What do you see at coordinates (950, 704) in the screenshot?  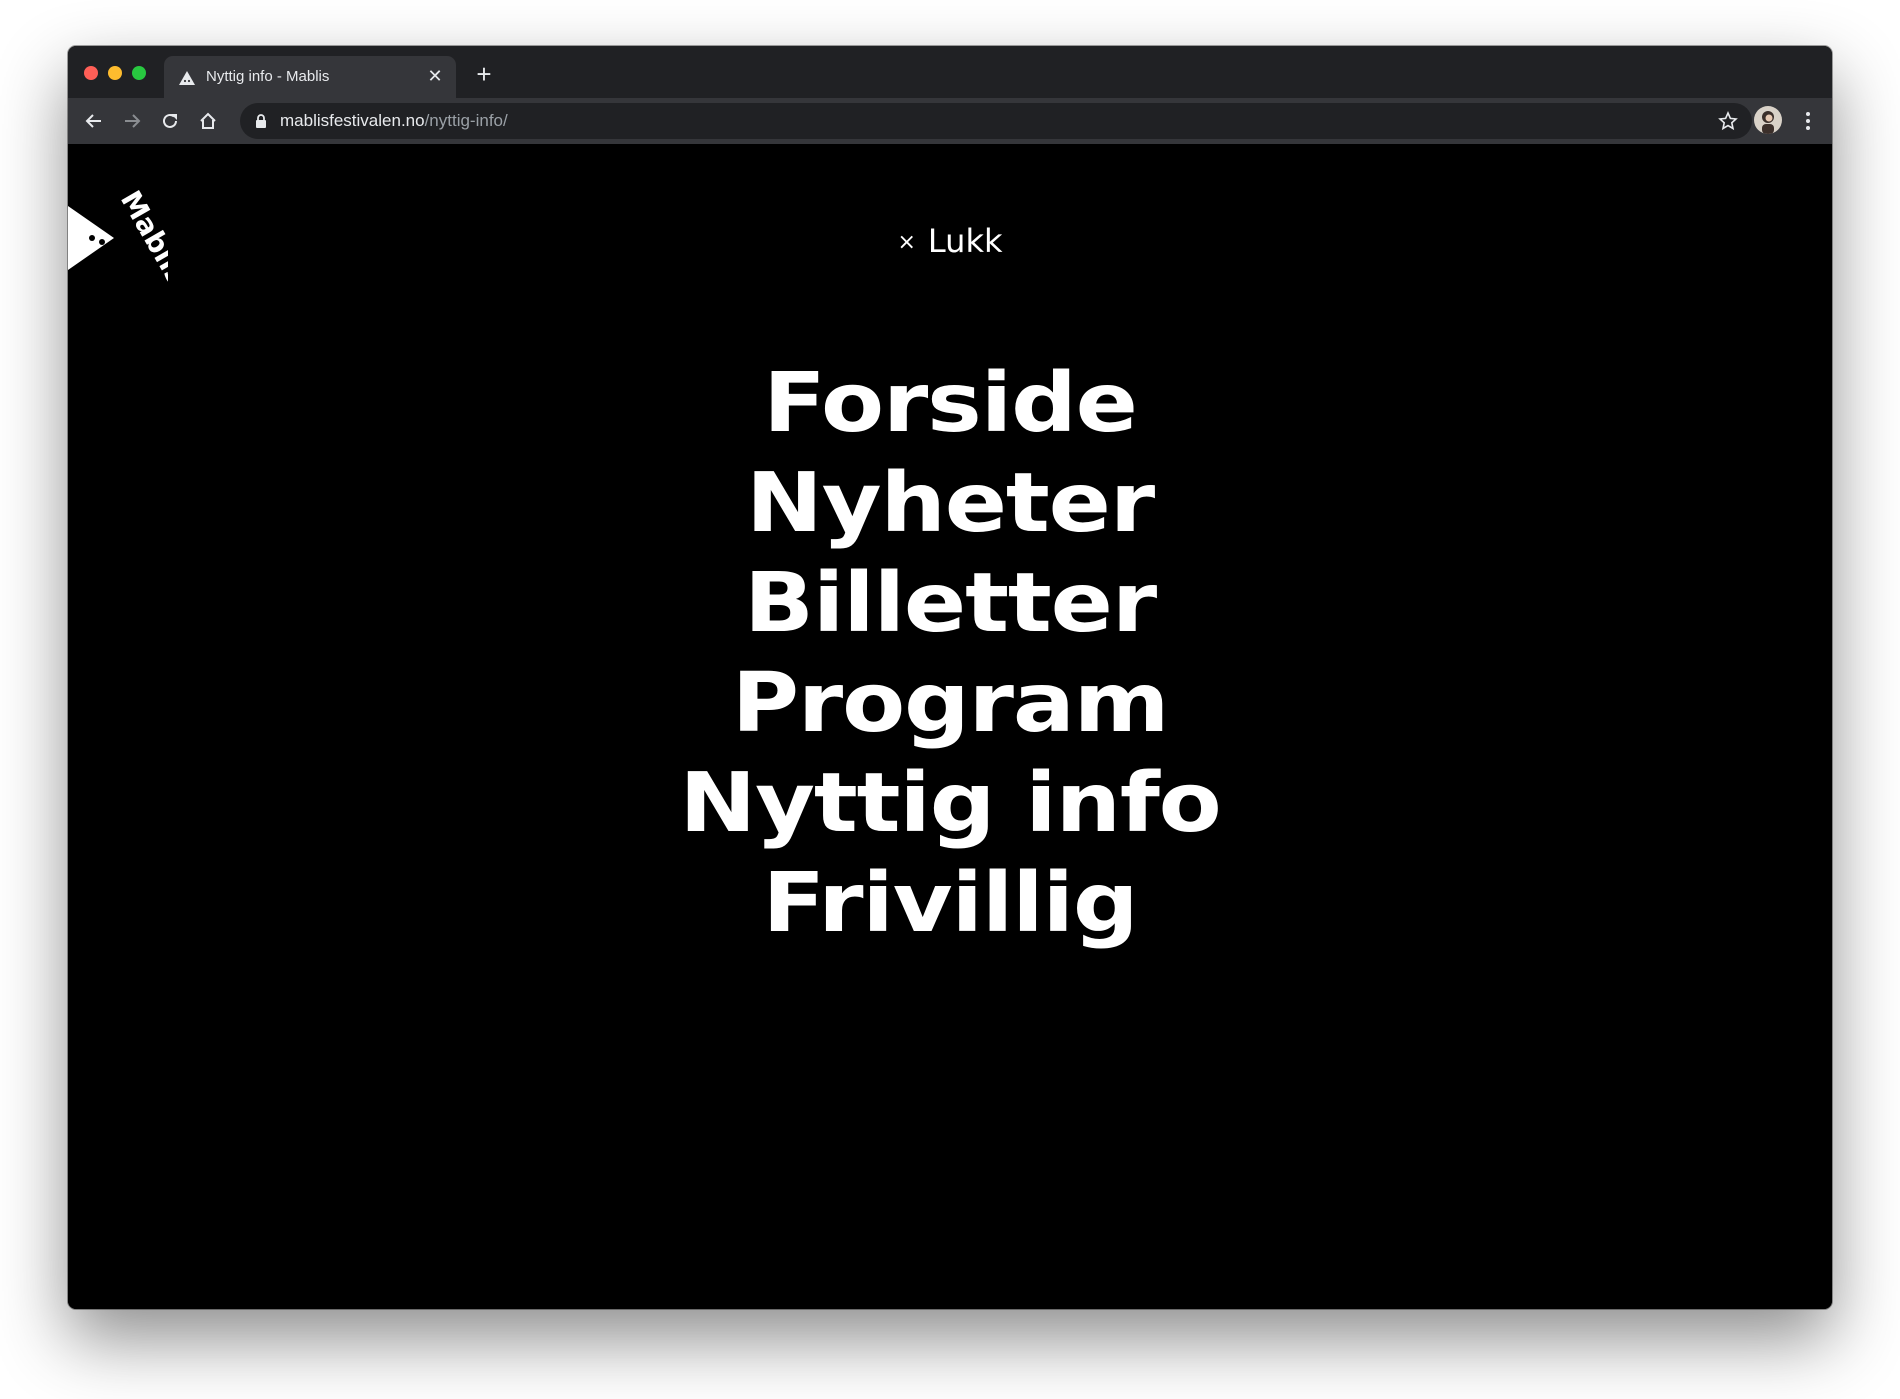 I see `nav-item-program: Program` at bounding box center [950, 704].